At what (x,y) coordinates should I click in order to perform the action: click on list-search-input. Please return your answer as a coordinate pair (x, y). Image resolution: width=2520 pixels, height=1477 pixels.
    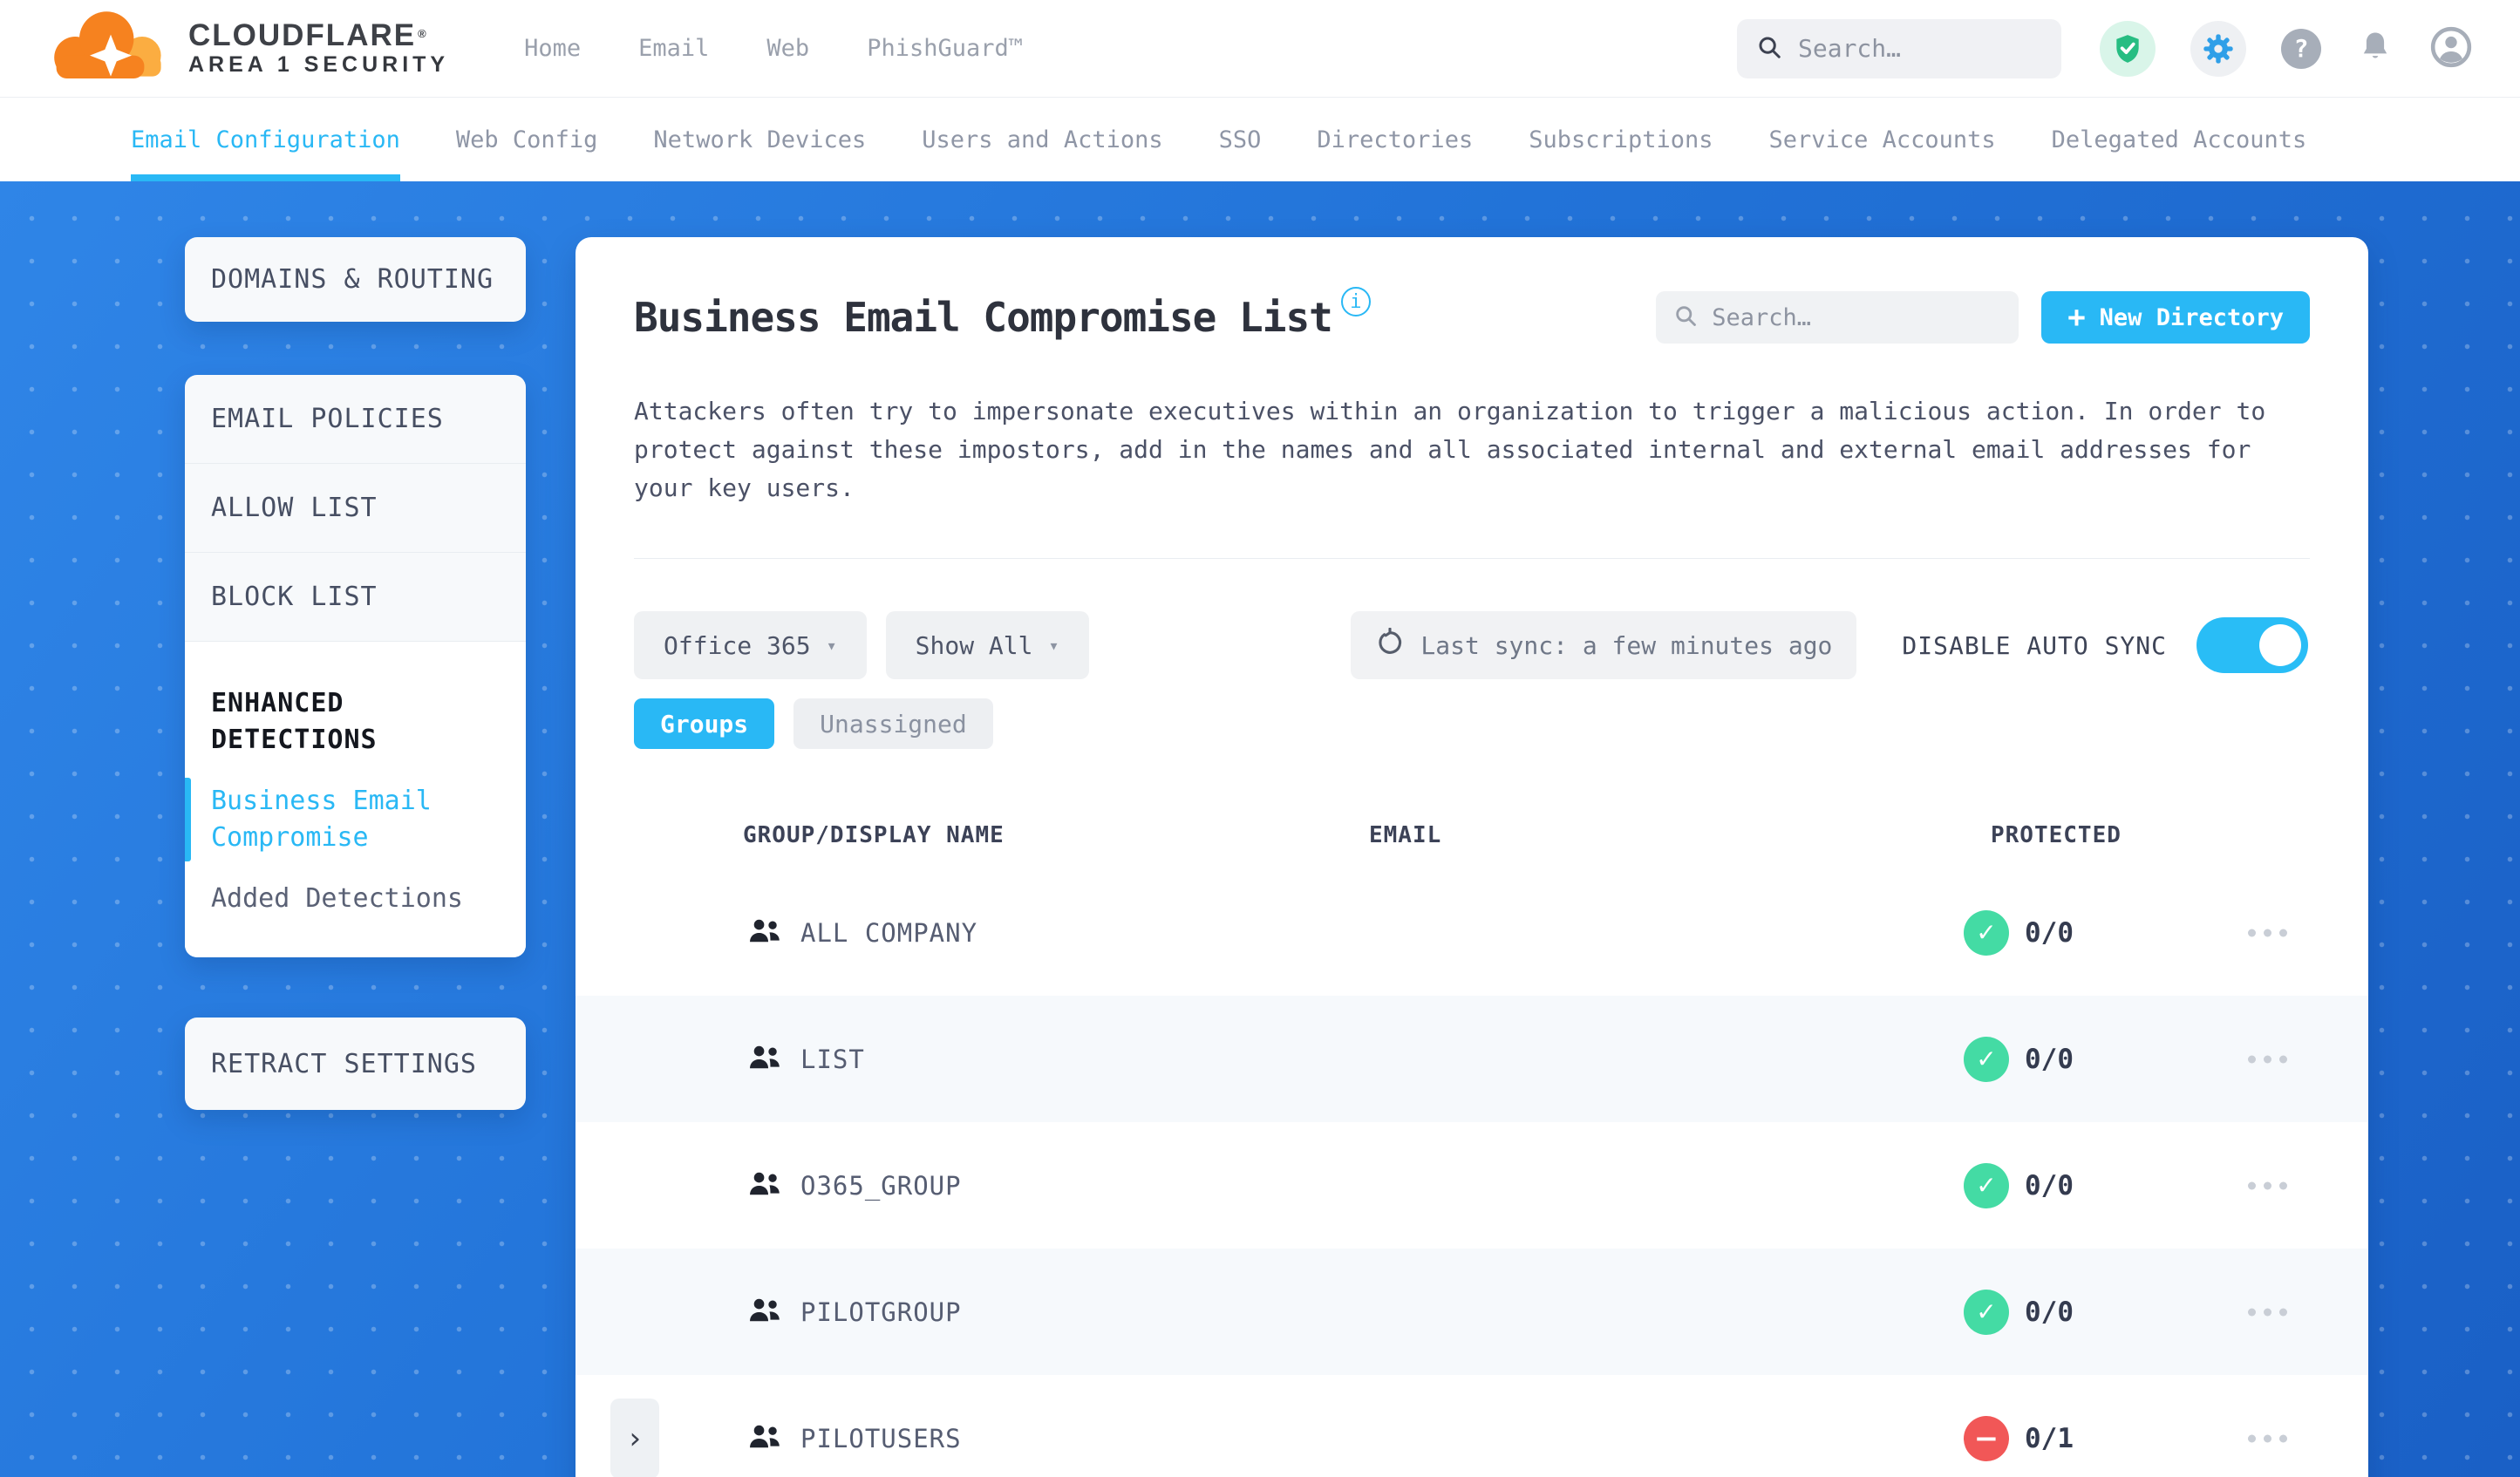
    Looking at the image, I should click on (1856, 317).